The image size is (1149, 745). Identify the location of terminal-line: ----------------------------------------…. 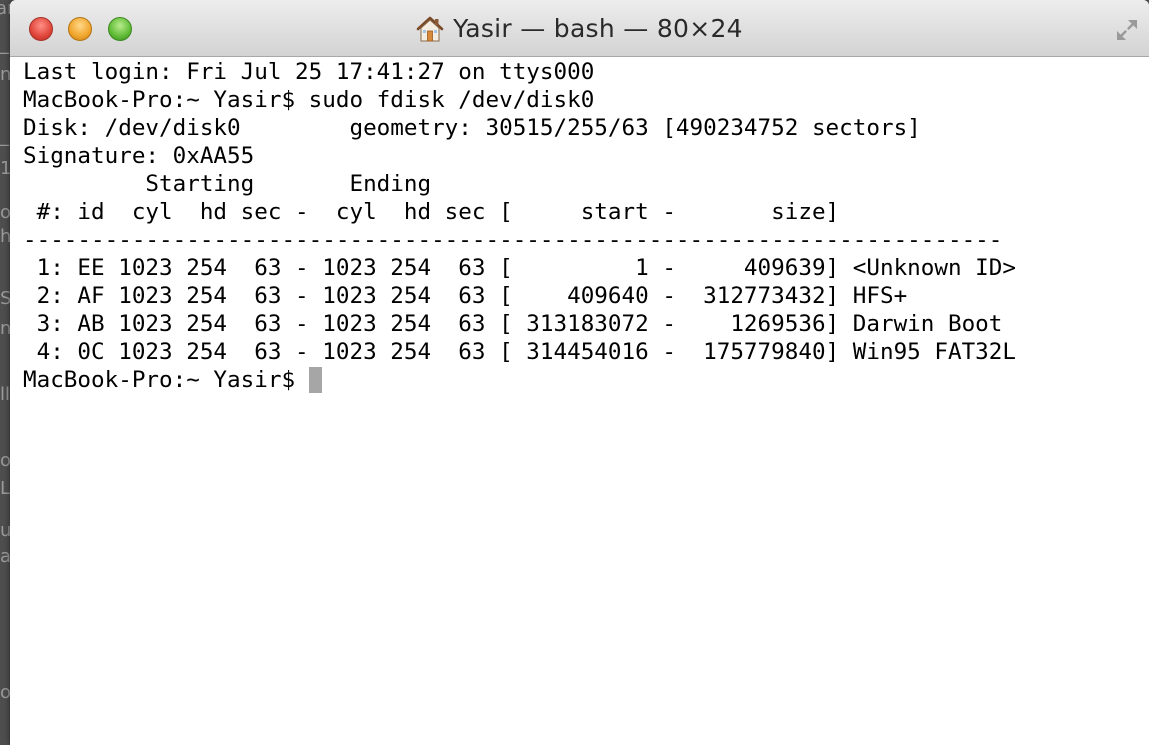
(513, 240).